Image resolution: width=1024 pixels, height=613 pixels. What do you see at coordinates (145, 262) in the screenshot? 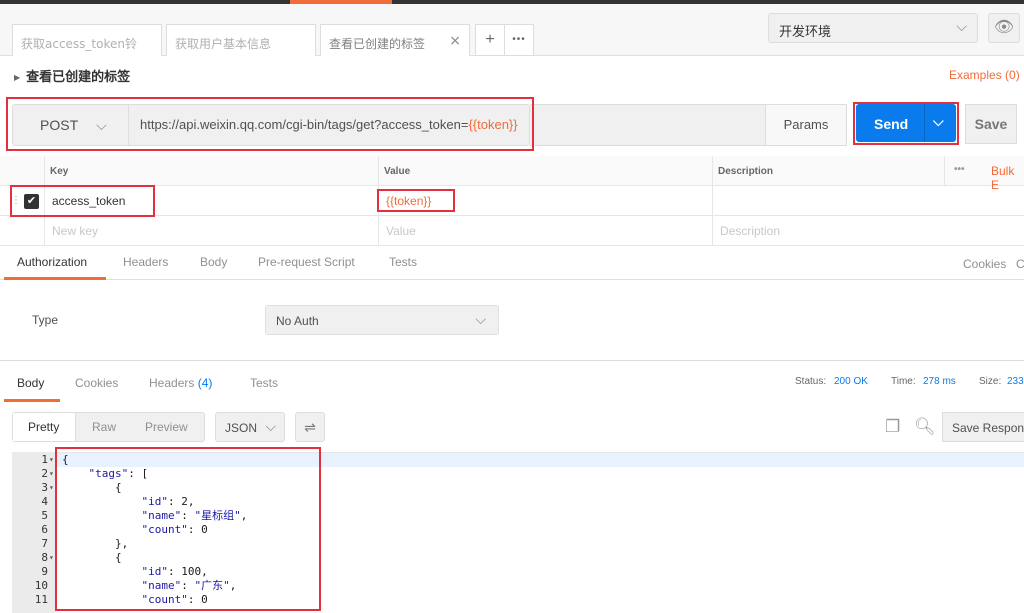
I see `tab-headers: Headers` at bounding box center [145, 262].